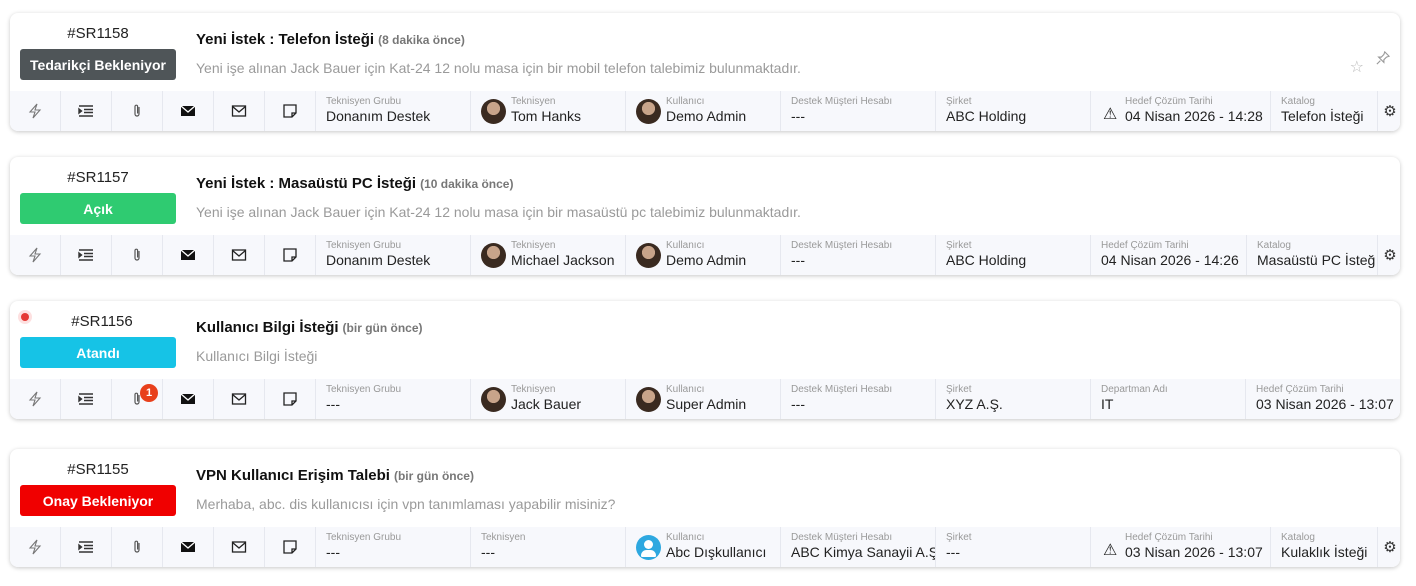 Image resolution: width=1416 pixels, height=586 pixels. I want to click on request-id: #SR1156, so click(102, 321).